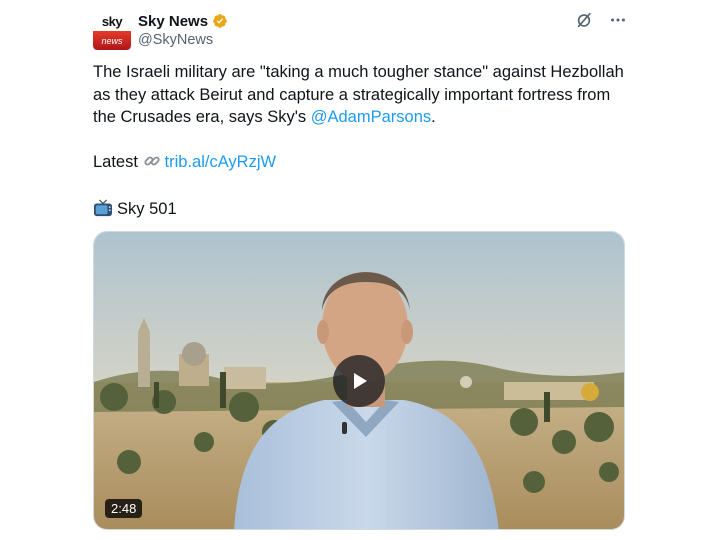 This screenshot has height=540, width=720. I want to click on handle: @SkyNews, so click(183, 40).